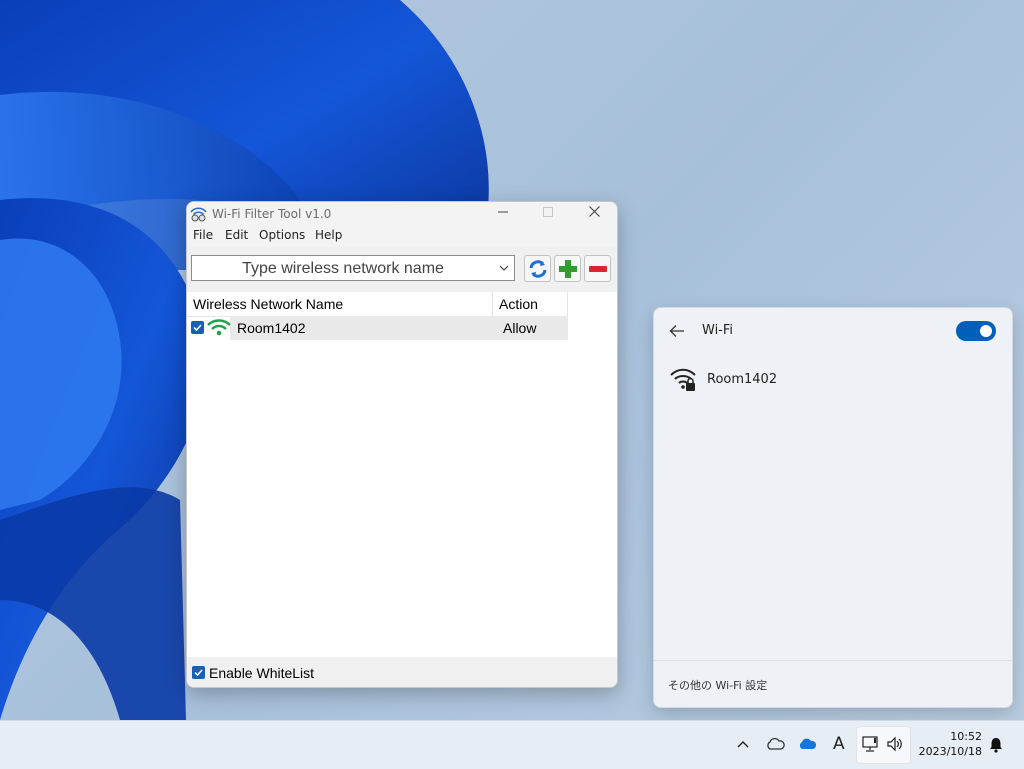  Describe the element at coordinates (742, 379) in the screenshot. I see `flyout-network-name: Room1402` at that location.